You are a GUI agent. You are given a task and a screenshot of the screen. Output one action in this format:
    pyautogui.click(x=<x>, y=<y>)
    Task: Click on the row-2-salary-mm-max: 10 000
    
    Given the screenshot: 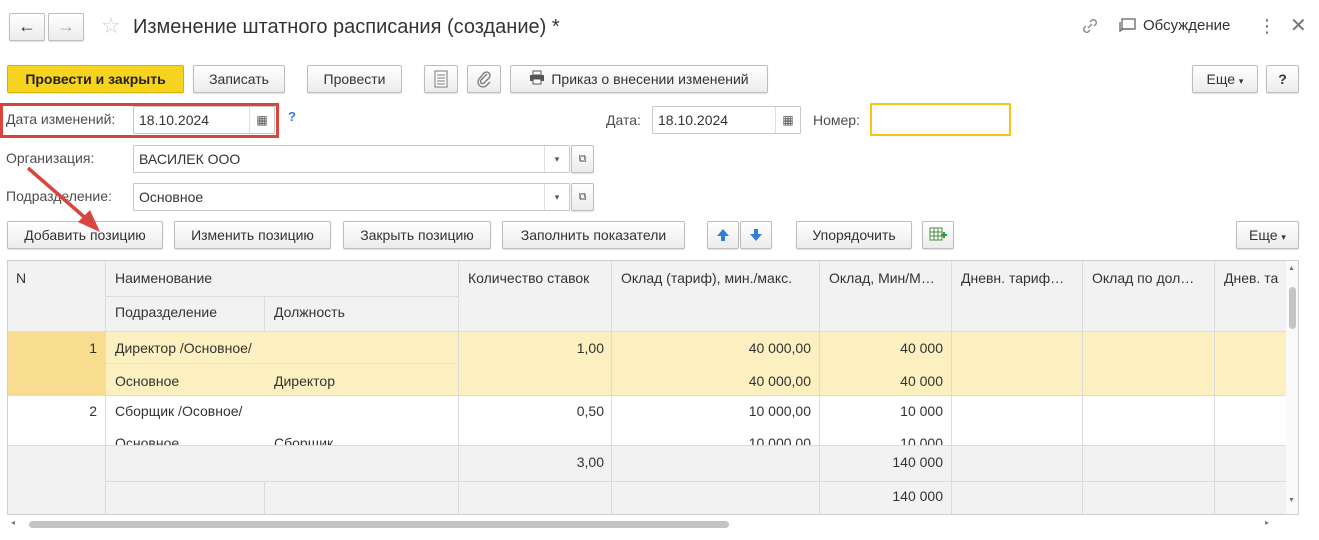 What is the action you would take?
    pyautogui.click(x=921, y=411)
    